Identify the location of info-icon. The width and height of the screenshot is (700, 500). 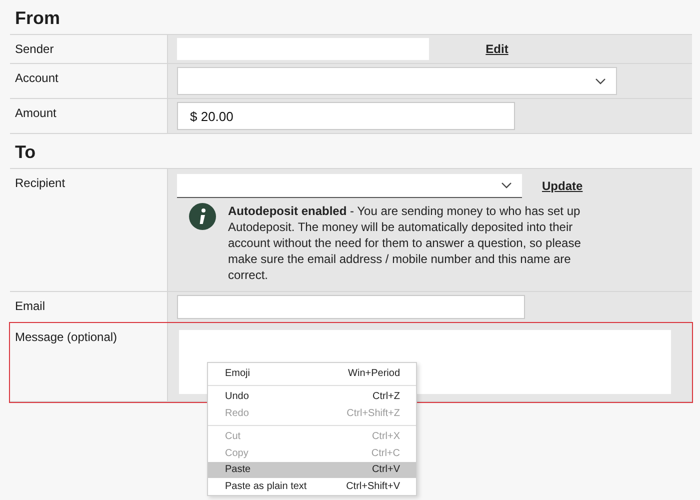
(202, 216).